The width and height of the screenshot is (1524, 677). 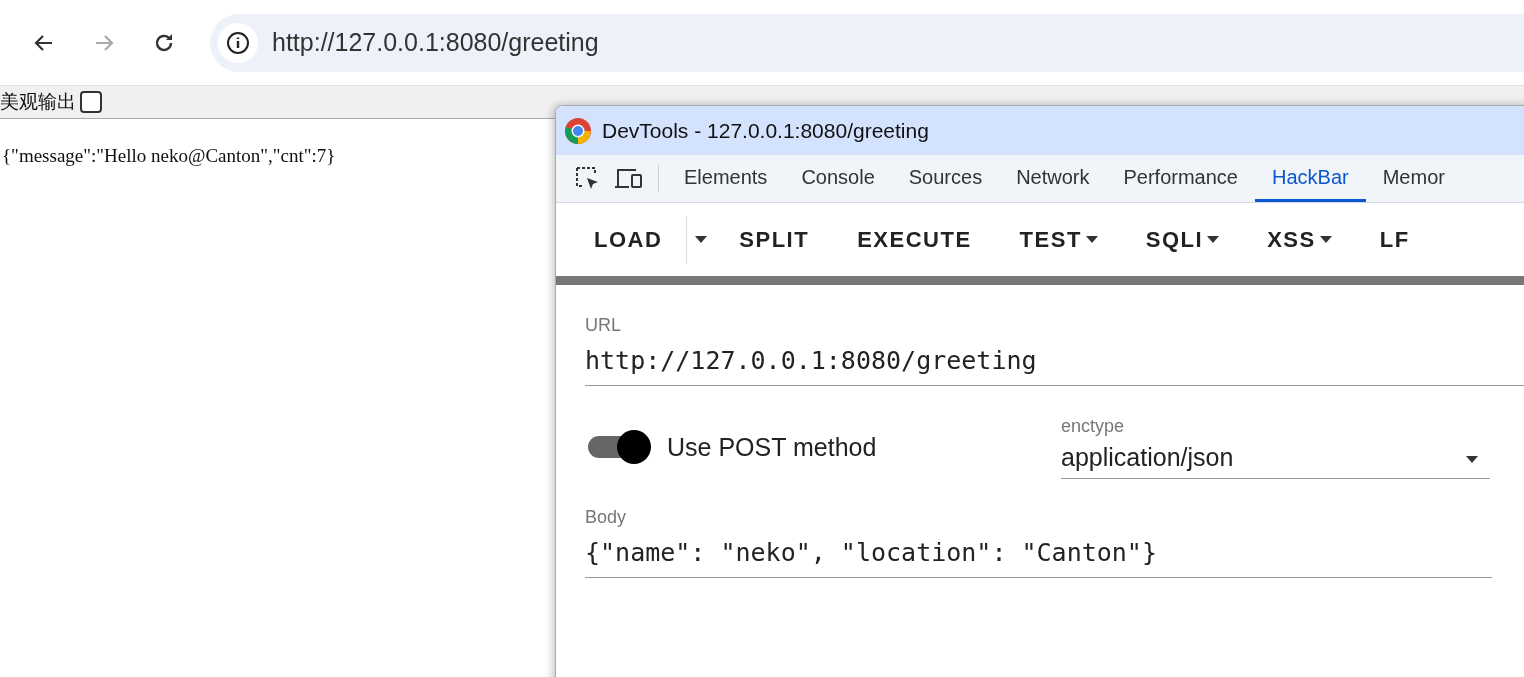 I want to click on menu-button: XSS, so click(x=1299, y=239).